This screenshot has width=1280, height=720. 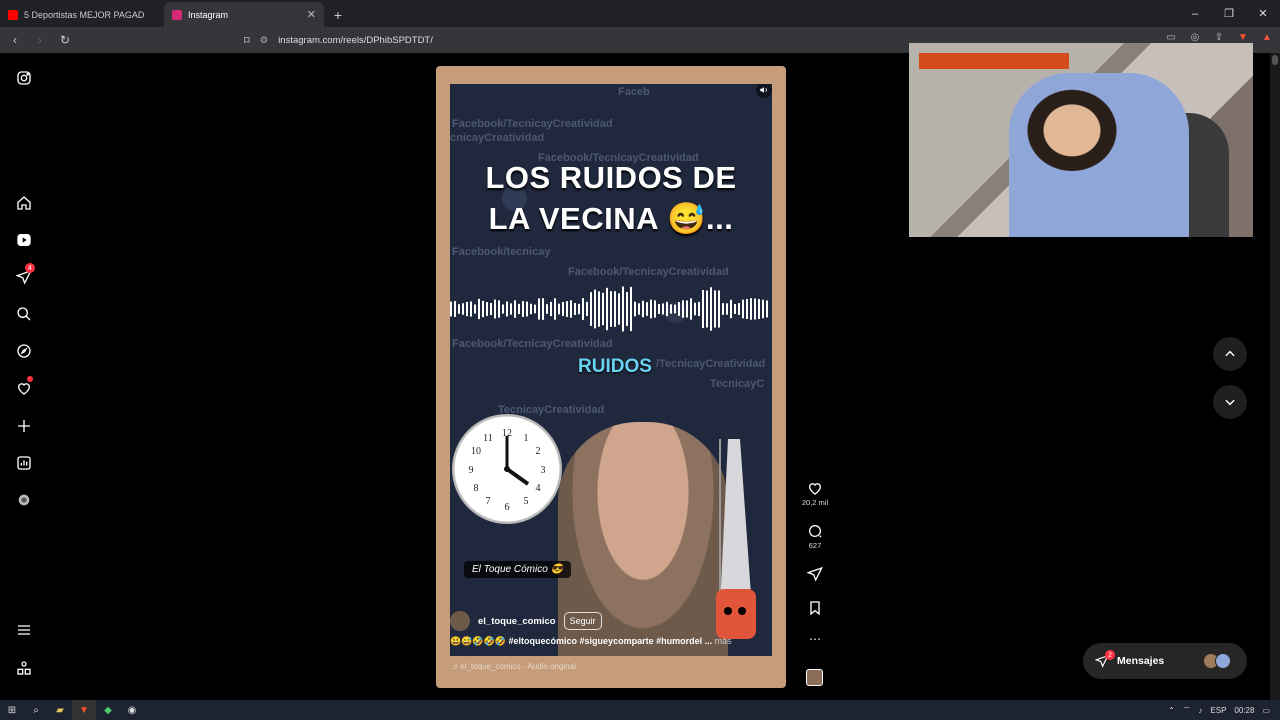 I want to click on search-icon, so click(x=24, y=314).